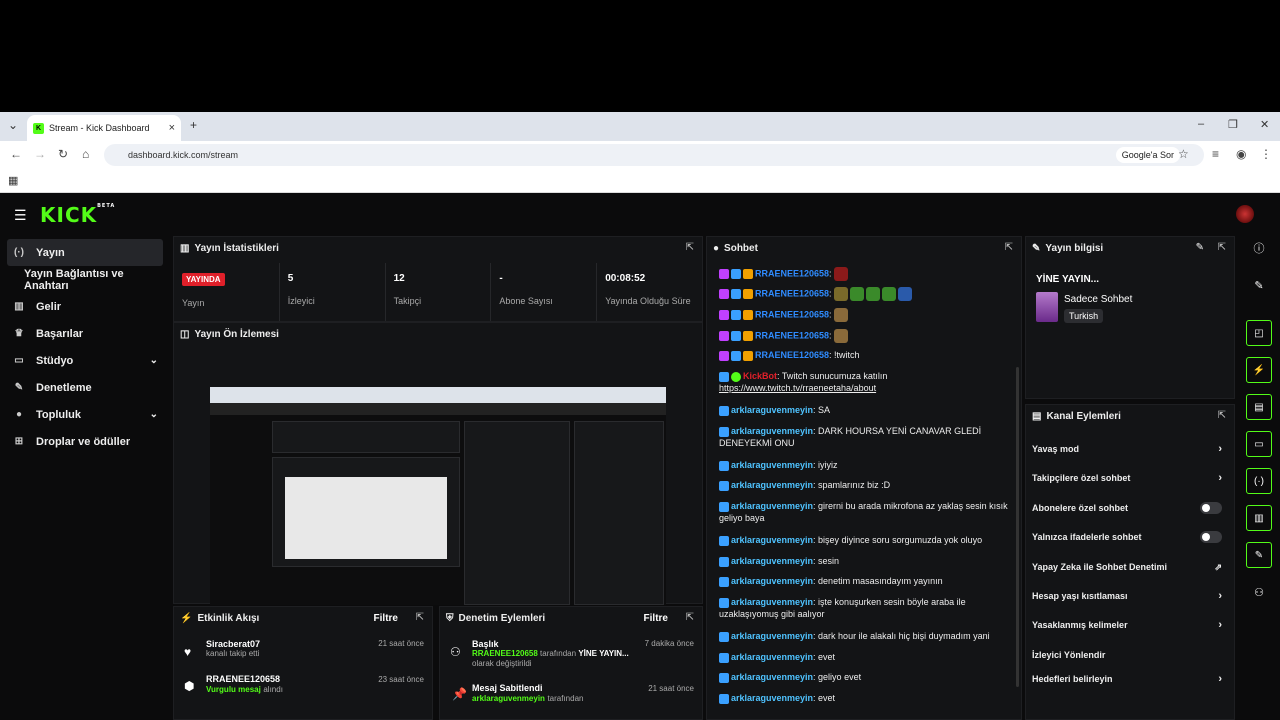  I want to click on extensions-icon: ≡, so click(1215, 154).